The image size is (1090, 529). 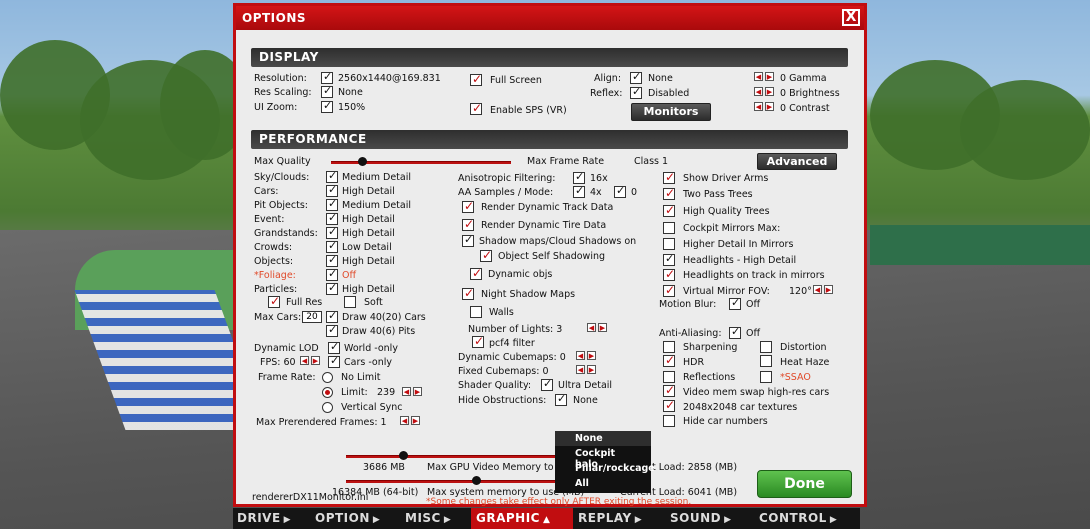 What do you see at coordinates (669, 390) in the screenshot?
I see `video-mem-swap-checkbox` at bounding box center [669, 390].